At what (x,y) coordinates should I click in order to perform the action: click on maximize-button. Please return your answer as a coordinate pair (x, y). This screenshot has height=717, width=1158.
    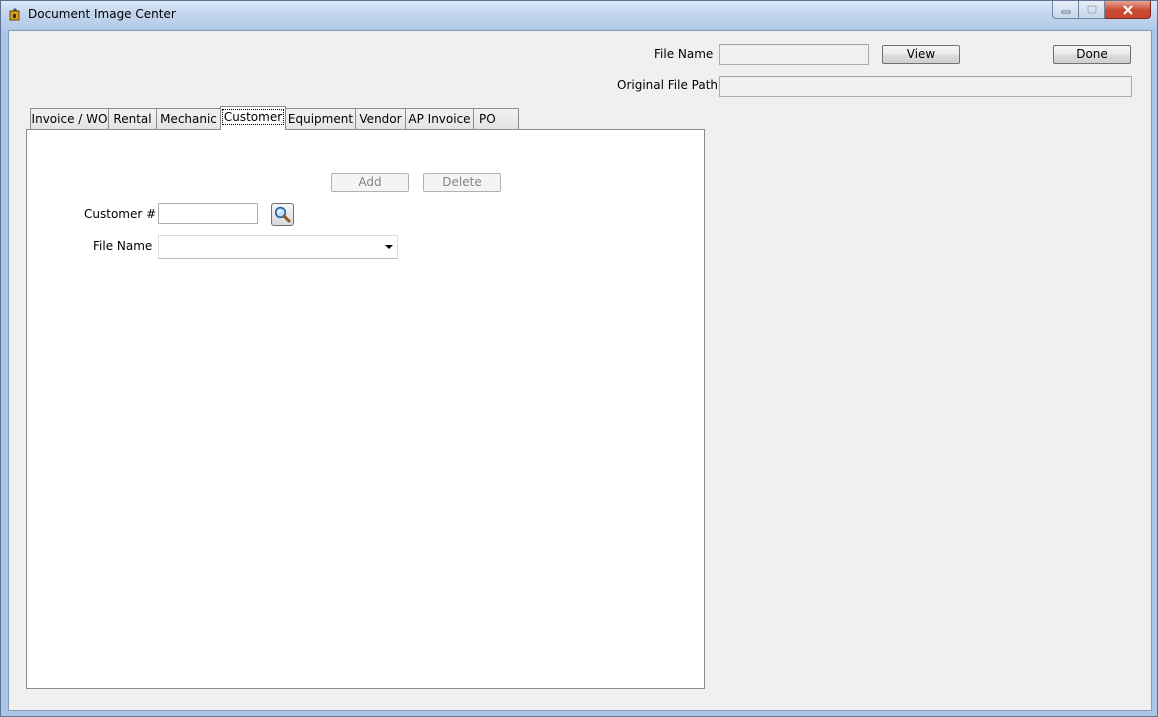
    Looking at the image, I should click on (1092, 10).